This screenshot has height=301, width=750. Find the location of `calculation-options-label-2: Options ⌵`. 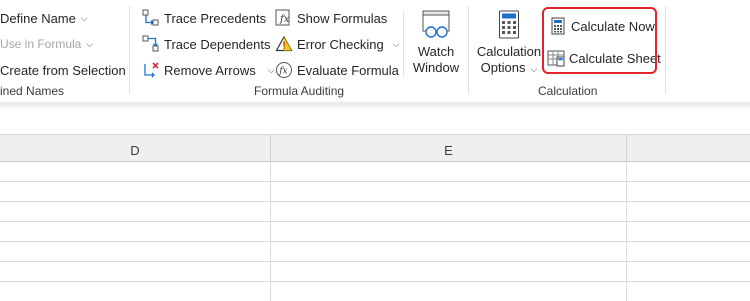

calculation-options-label-2: Options ⌵ is located at coordinates (509, 68).